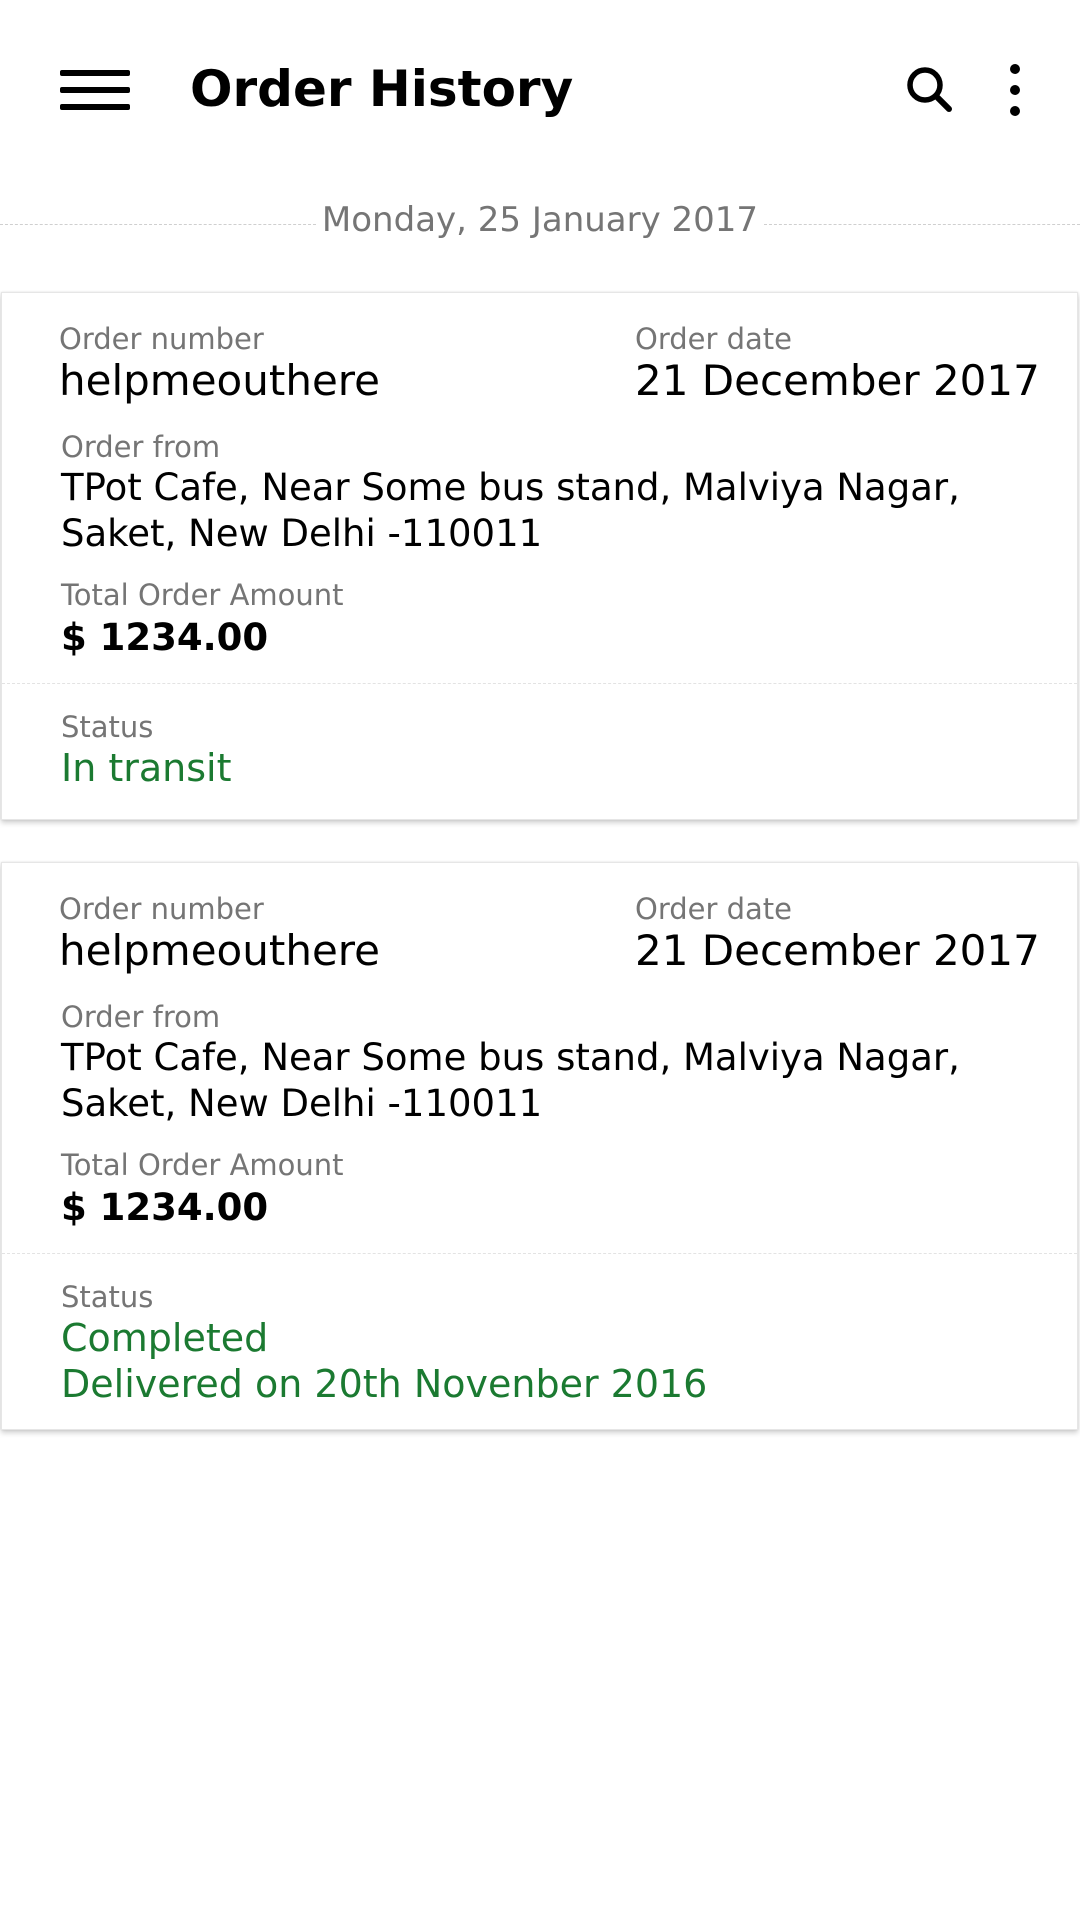 The height and width of the screenshot is (1920, 1080). I want to click on page-title: Order History, so click(382, 89).